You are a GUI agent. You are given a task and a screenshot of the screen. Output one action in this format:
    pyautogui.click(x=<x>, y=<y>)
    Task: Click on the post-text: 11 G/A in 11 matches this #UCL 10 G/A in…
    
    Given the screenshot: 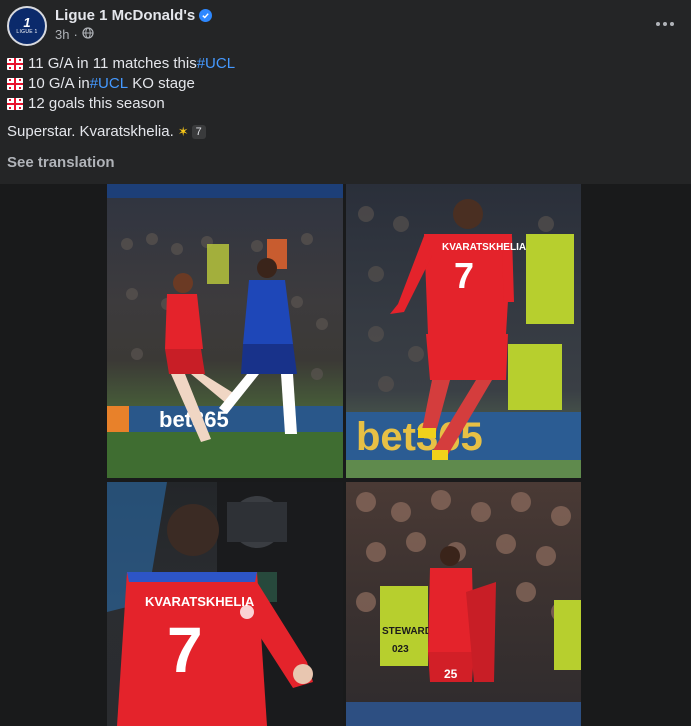 What is the action you would take?
    pyautogui.click(x=121, y=98)
    